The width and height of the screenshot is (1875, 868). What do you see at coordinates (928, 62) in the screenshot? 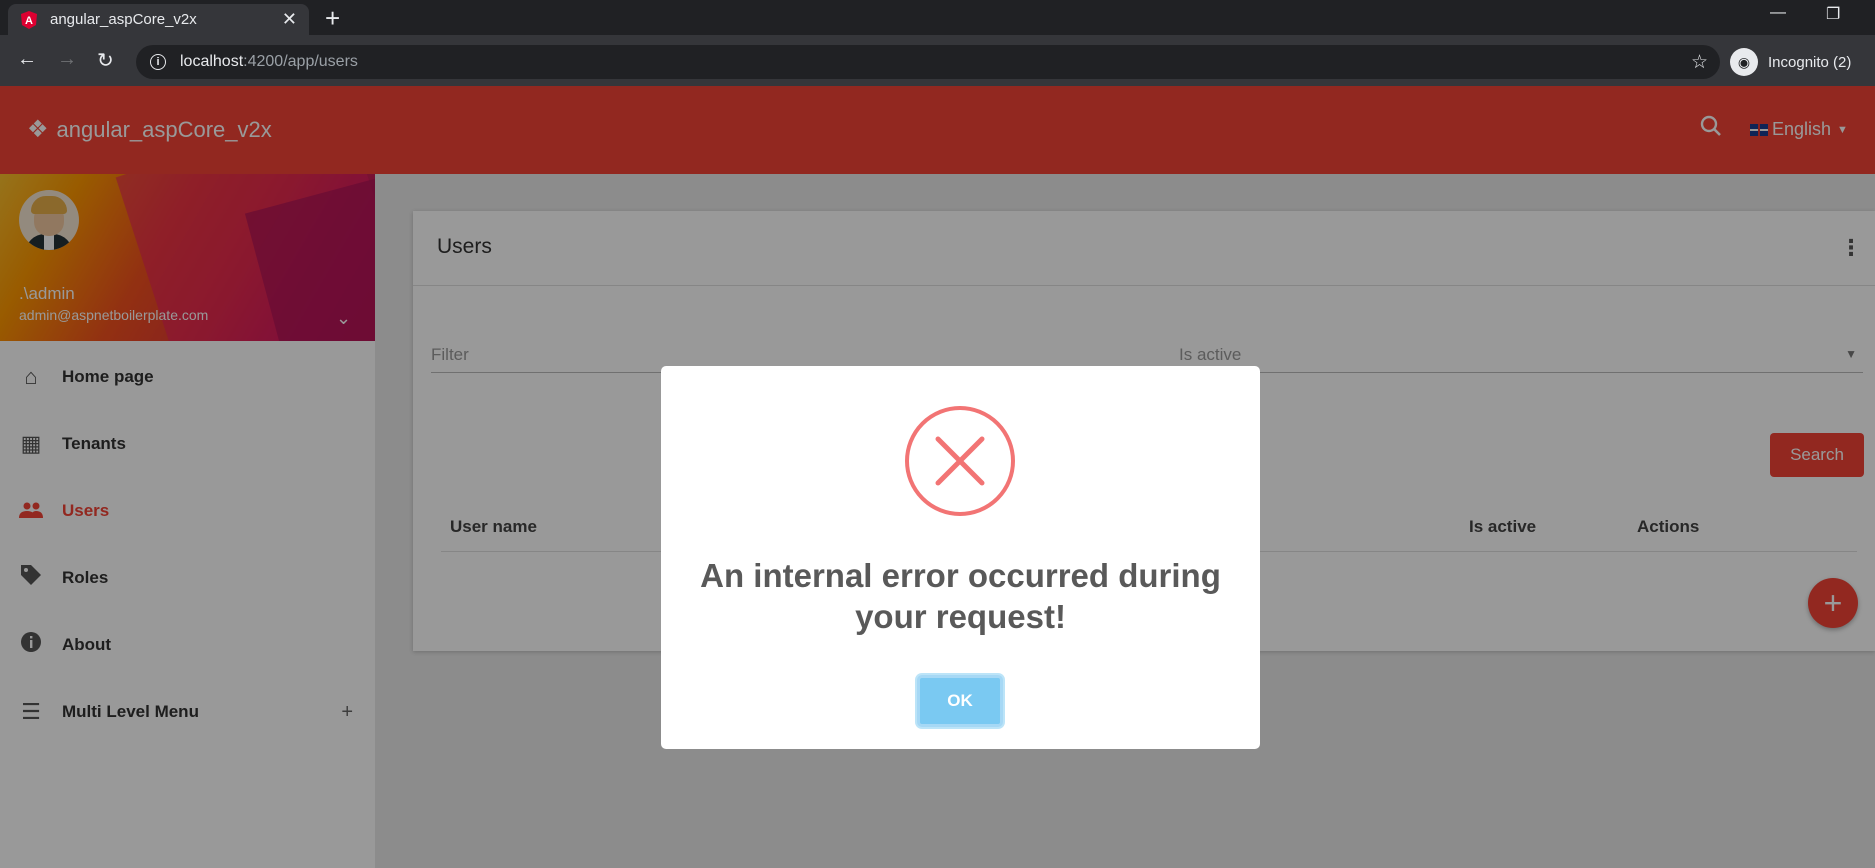
I see `address-bar: i localhost:4200/app/users ☆` at bounding box center [928, 62].